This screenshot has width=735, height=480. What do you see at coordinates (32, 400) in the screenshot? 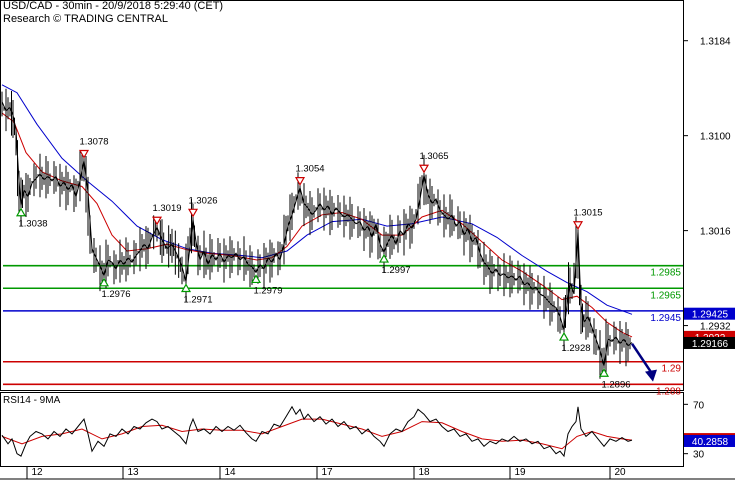
I see `rsi-title: RSI14 - 9MA` at bounding box center [32, 400].